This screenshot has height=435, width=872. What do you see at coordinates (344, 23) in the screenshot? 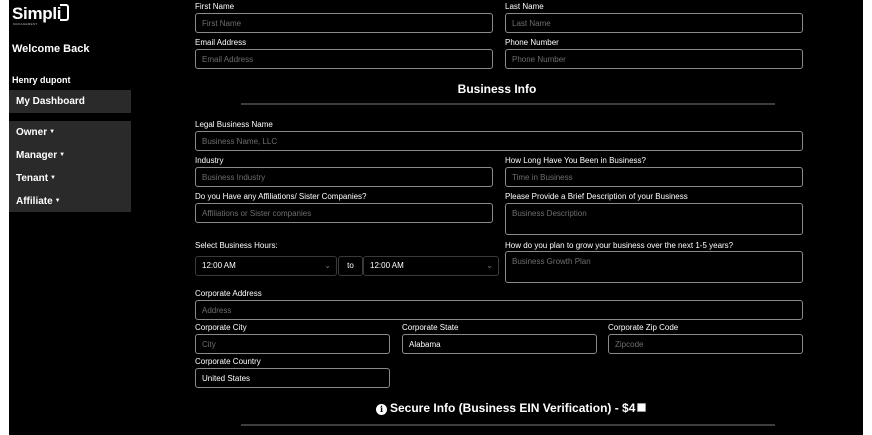
I see `first-name-input` at bounding box center [344, 23].